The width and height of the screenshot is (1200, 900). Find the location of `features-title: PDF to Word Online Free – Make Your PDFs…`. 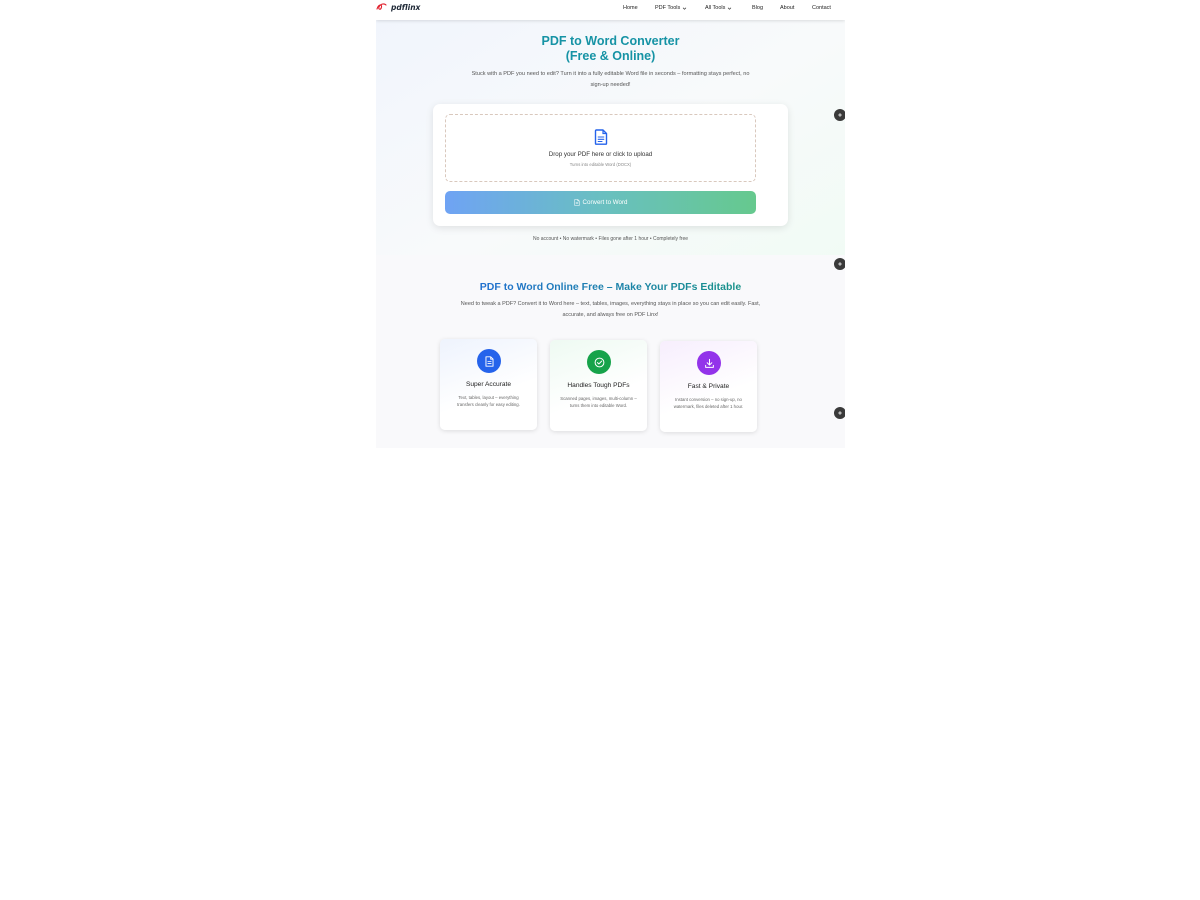

features-title: PDF to Word Online Free – Make Your PDFs… is located at coordinates (610, 287).